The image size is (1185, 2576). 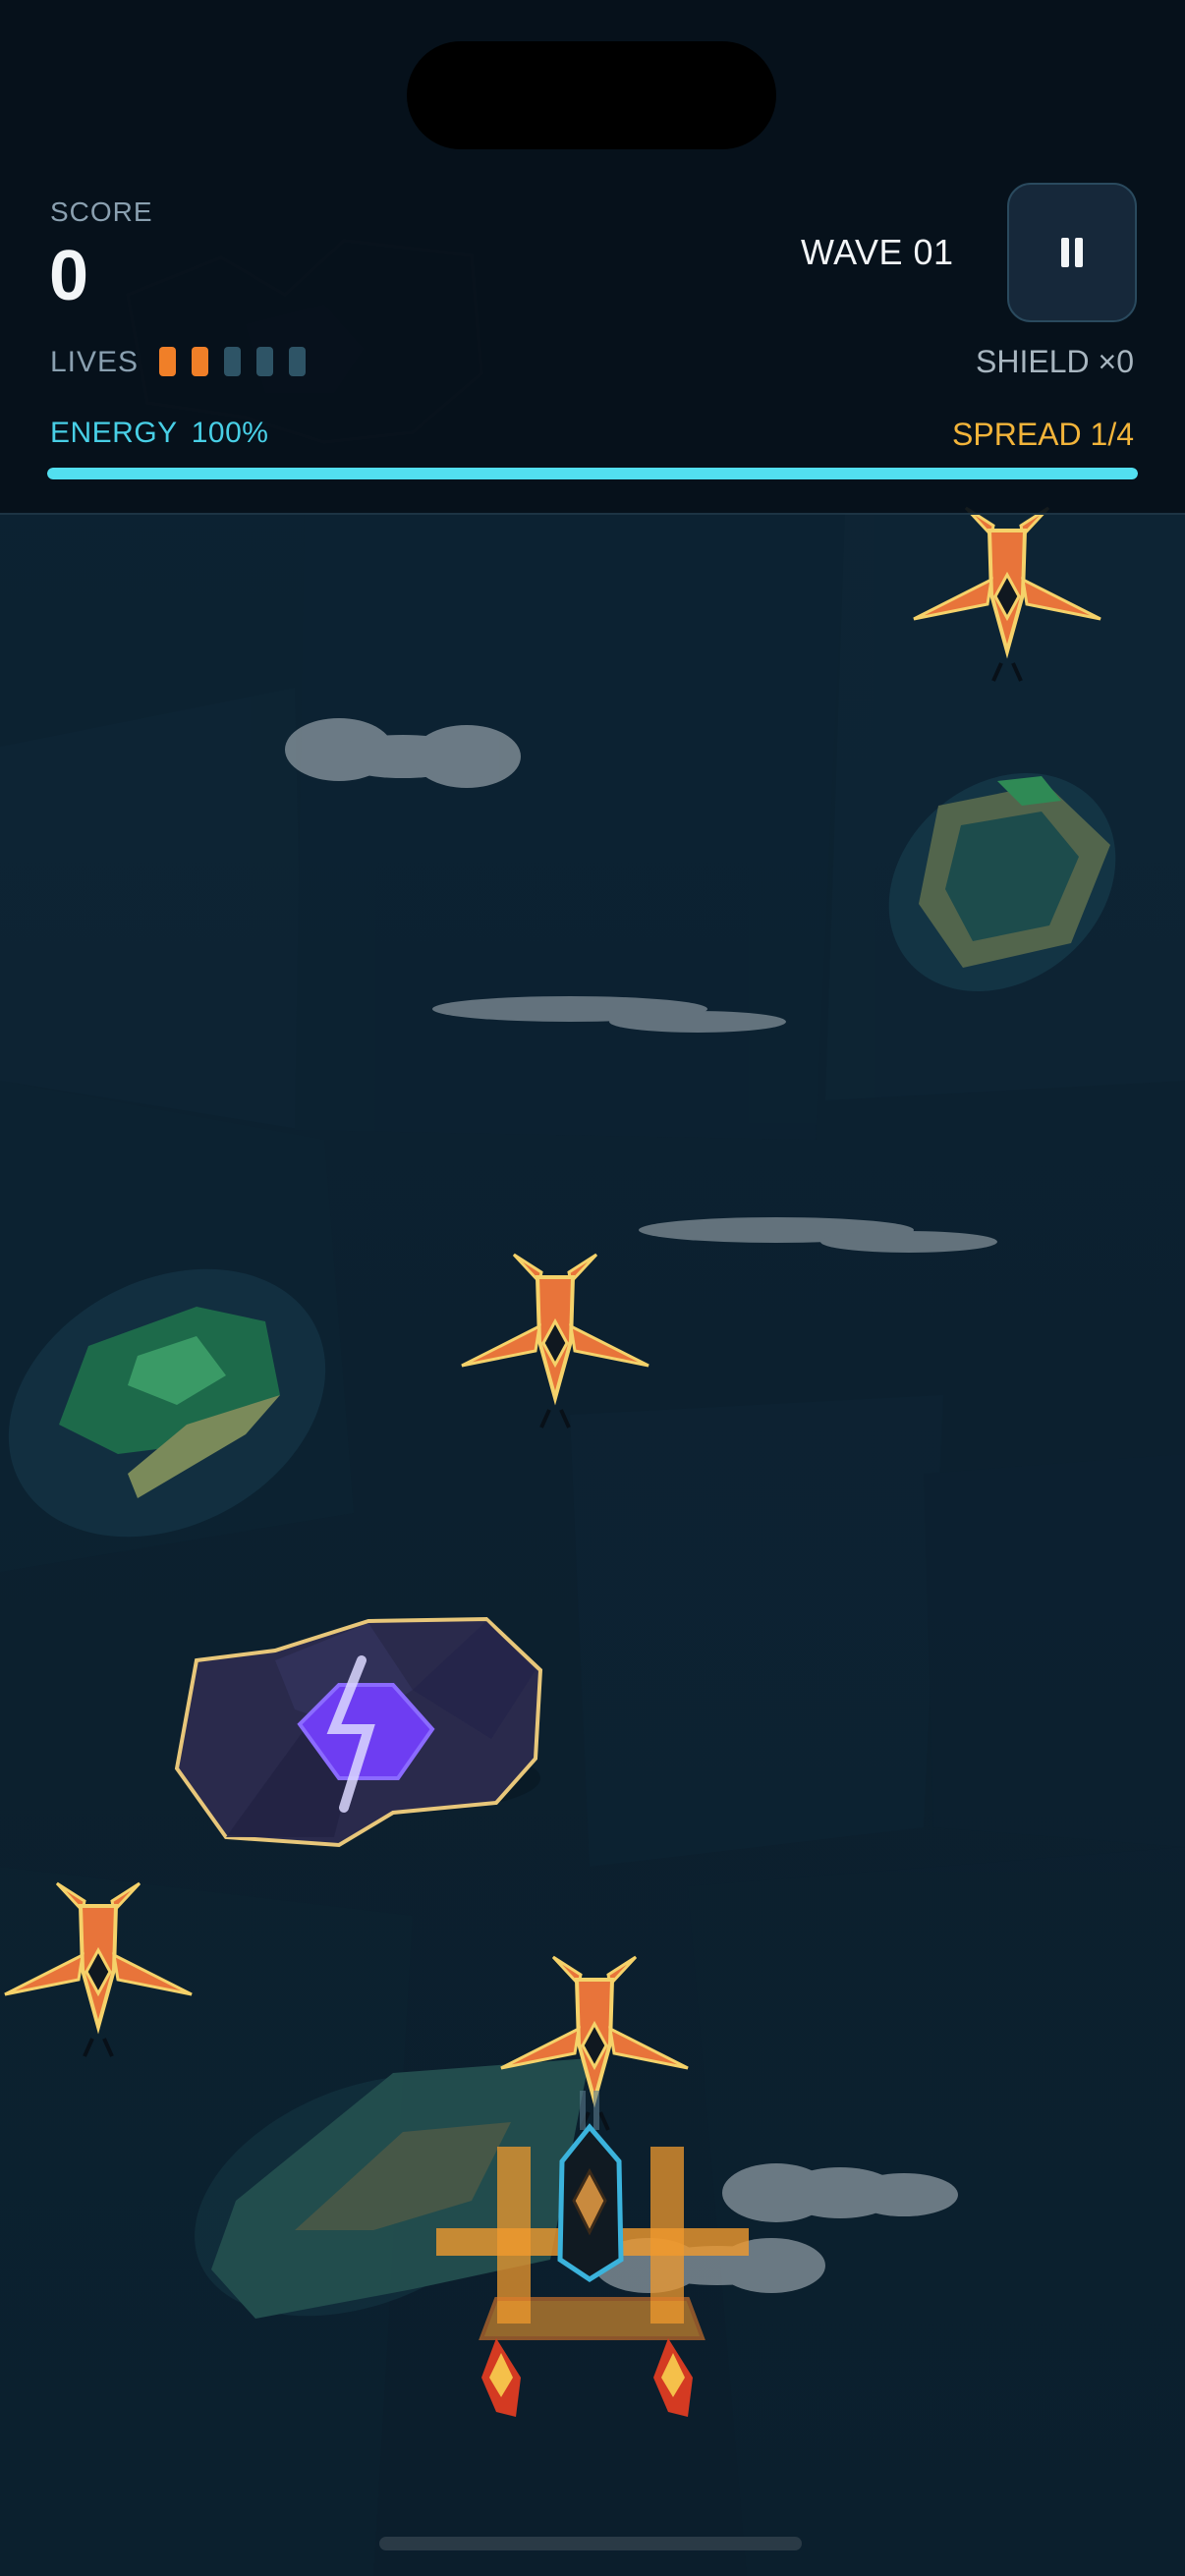 What do you see at coordinates (230, 433) in the screenshot?
I see `energy-value: 100%` at bounding box center [230, 433].